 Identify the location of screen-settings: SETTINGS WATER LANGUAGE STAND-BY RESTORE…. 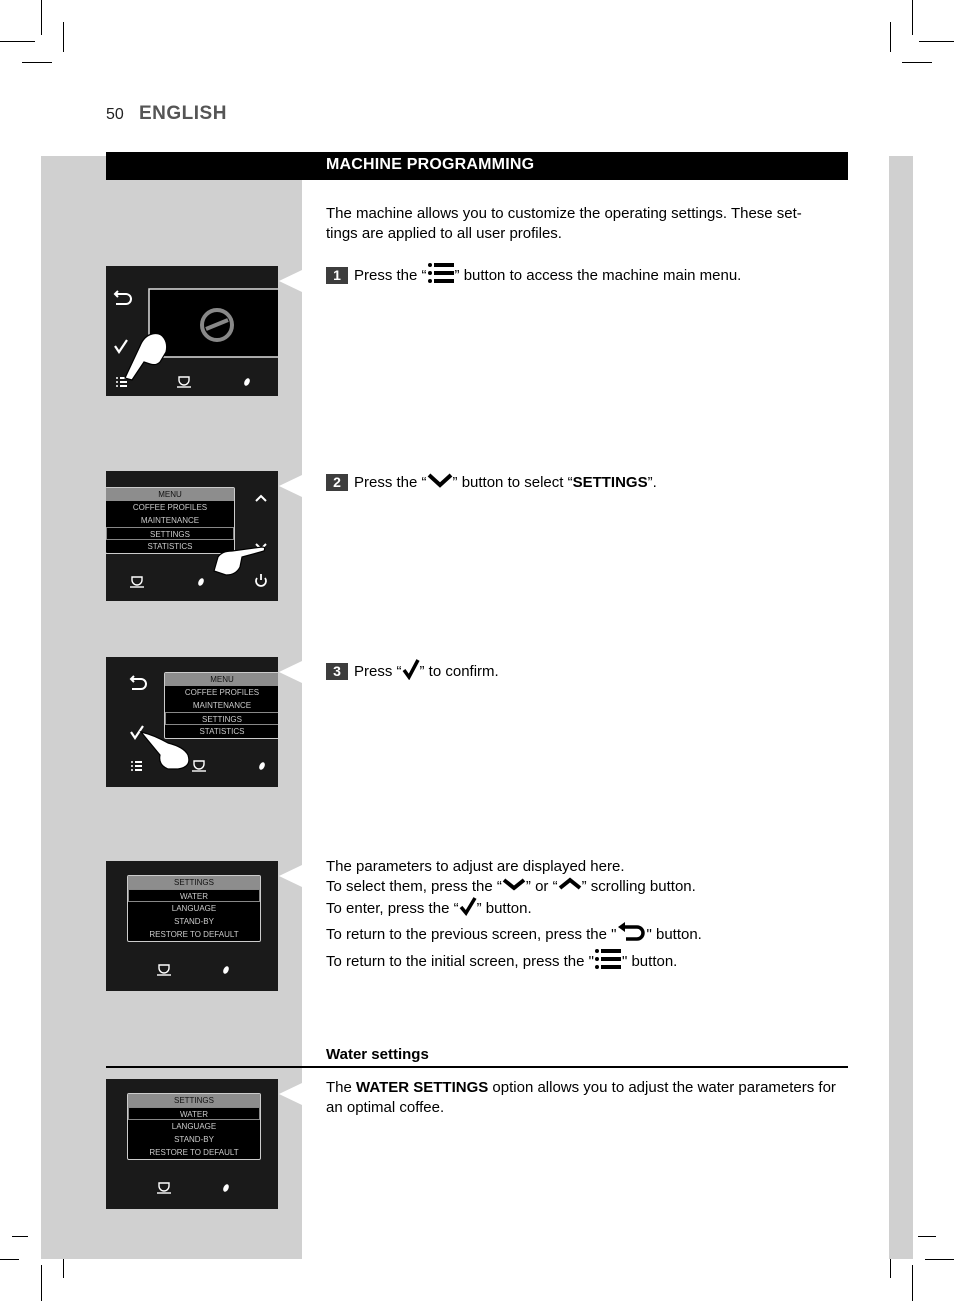
(192, 926).